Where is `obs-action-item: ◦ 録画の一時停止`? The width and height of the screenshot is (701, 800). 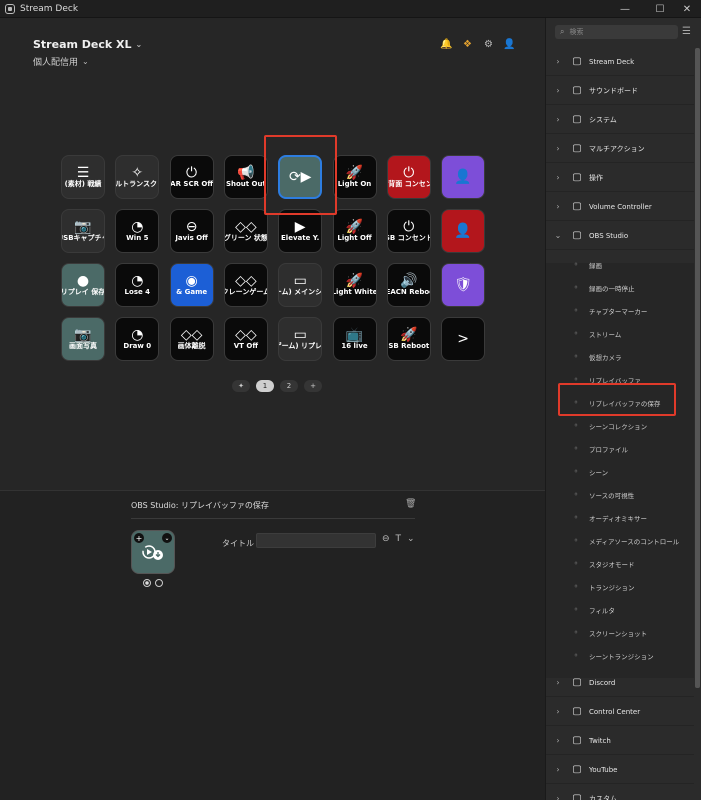
obs-action-item: ◦ 録画の一時停止 is located at coordinates (620, 287).